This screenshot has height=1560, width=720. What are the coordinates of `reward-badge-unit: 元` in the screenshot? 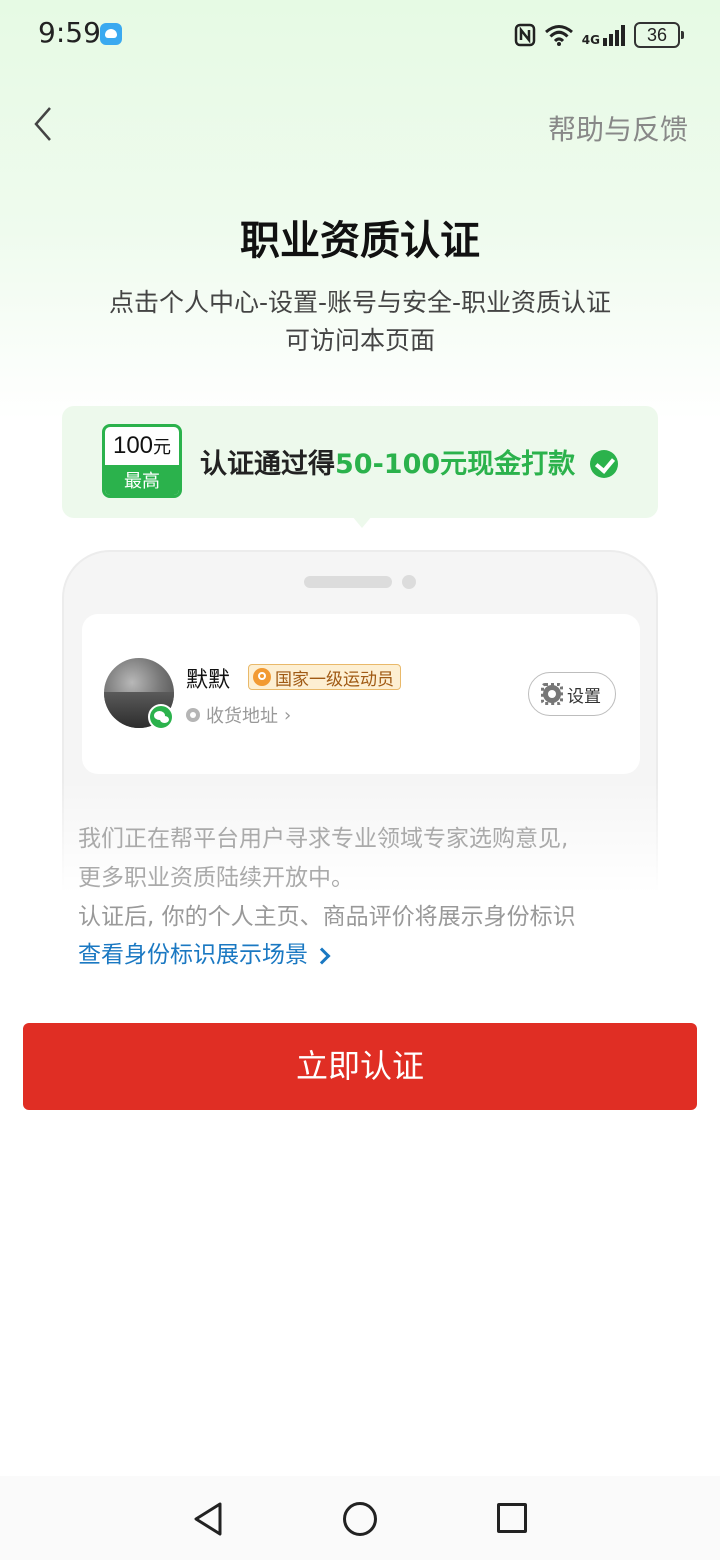 It's located at (162, 447).